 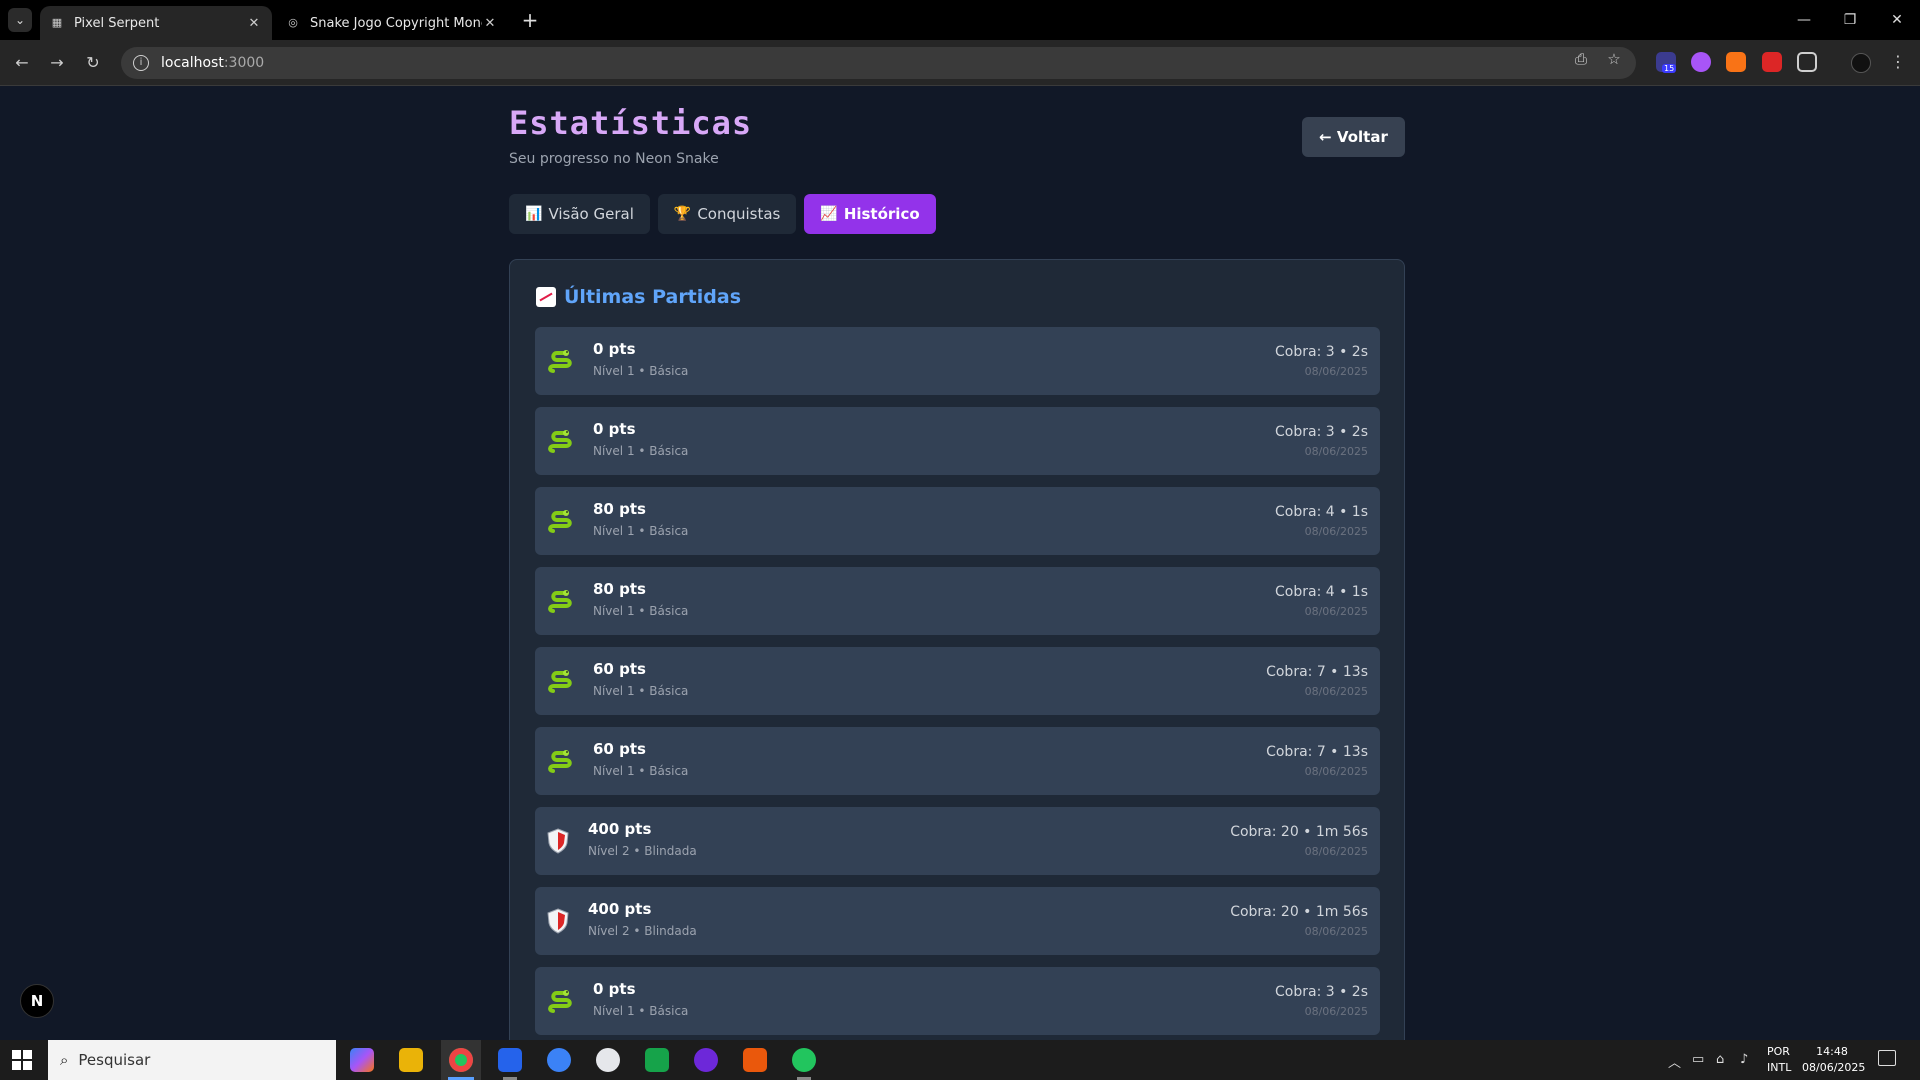 I want to click on game-score: 400 pts, so click(x=620, y=829).